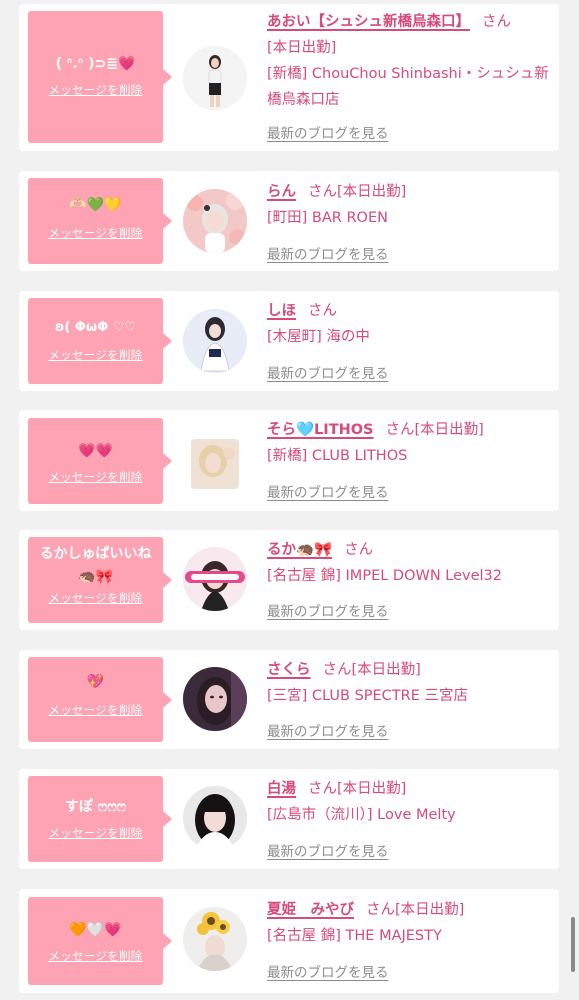 The height and width of the screenshot is (1000, 579). What do you see at coordinates (320, 430) in the screenshot?
I see `cast-name-link: そら🩵LITHOS` at bounding box center [320, 430].